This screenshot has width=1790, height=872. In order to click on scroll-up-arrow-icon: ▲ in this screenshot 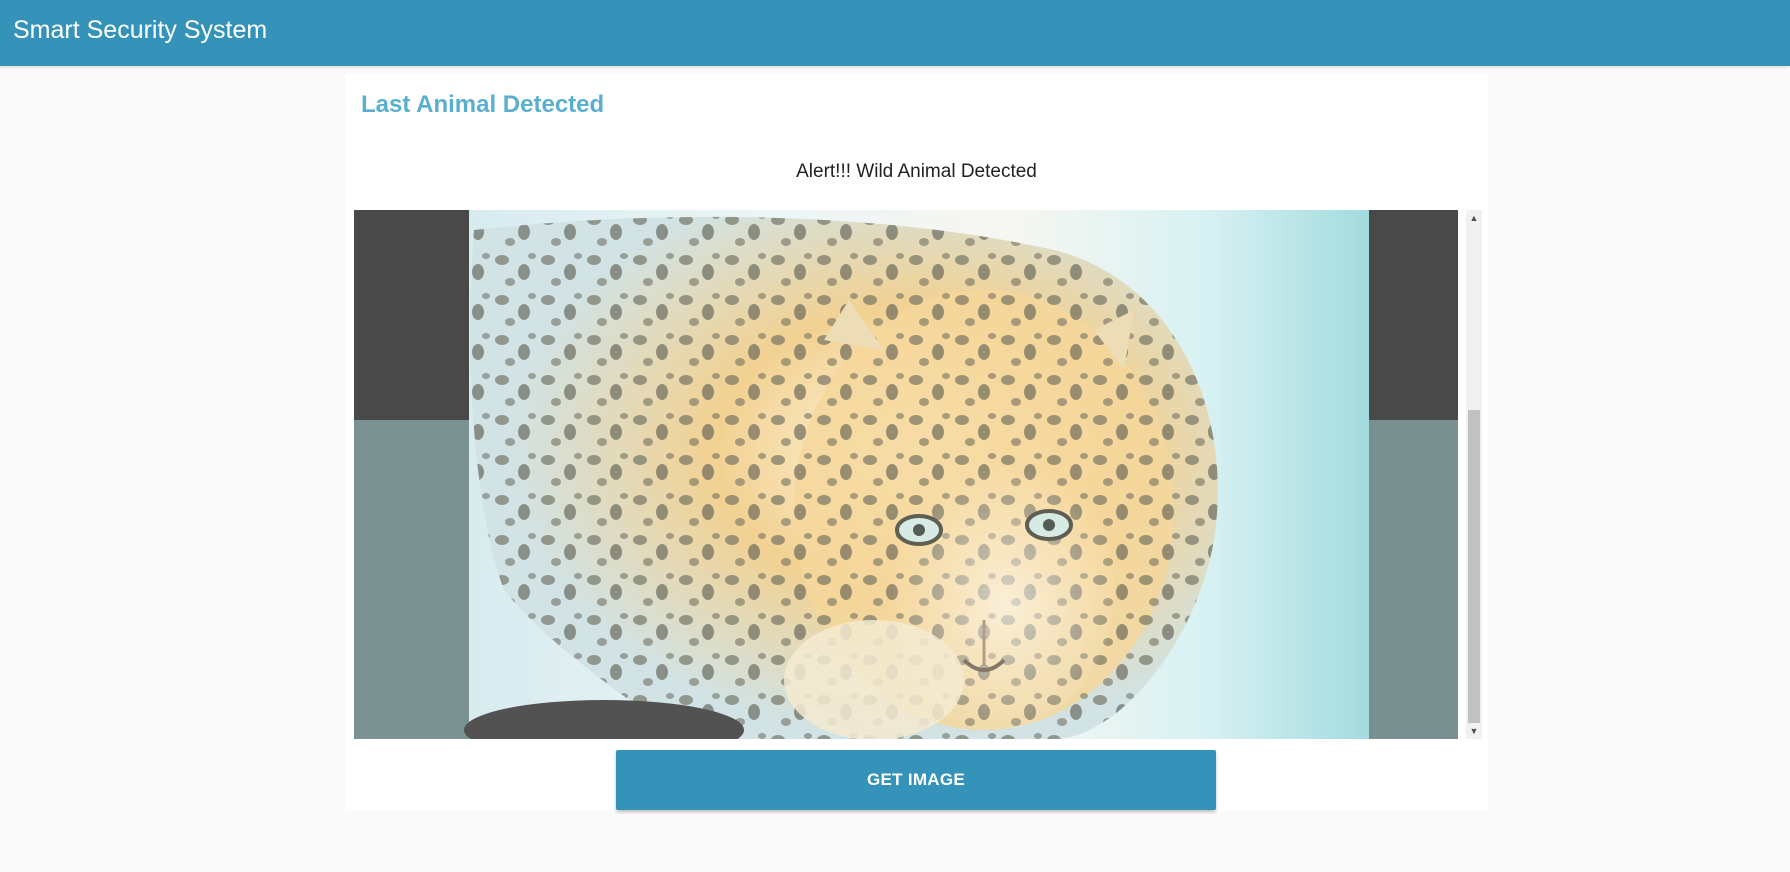, I will do `click(1474, 218)`.